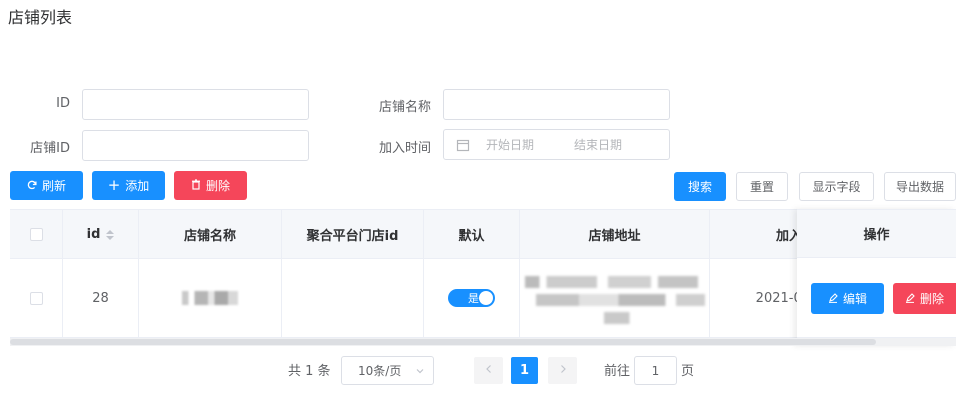 The height and width of the screenshot is (412, 956). What do you see at coordinates (420, 372) in the screenshot?
I see `chevron-down-icon` at bounding box center [420, 372].